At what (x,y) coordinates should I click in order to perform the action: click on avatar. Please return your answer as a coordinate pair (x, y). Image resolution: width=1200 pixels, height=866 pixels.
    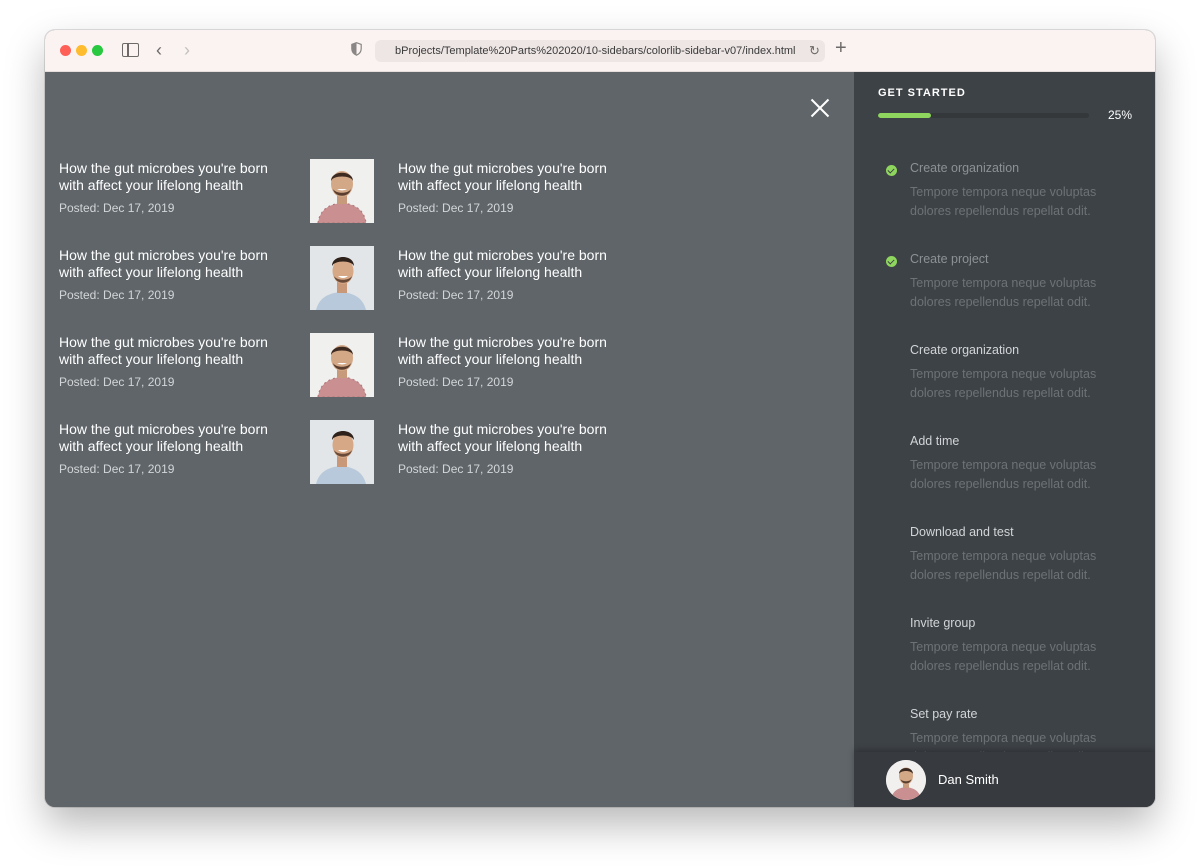
    Looking at the image, I should click on (906, 780).